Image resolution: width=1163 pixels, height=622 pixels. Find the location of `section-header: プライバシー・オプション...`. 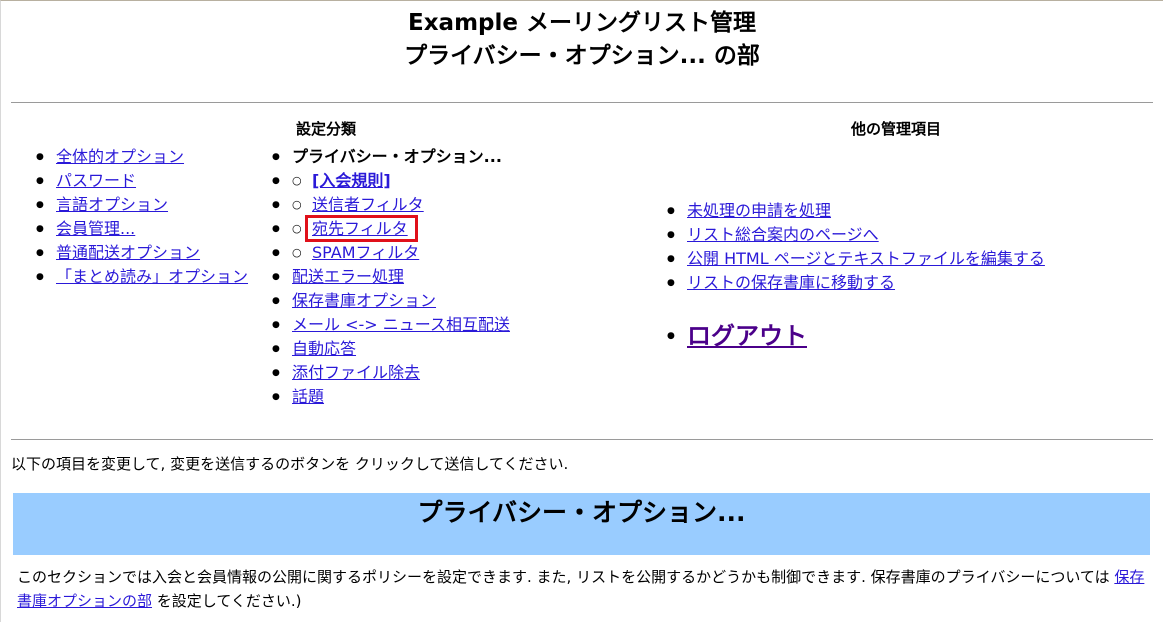

section-header: プライバシー・オプション... is located at coordinates (581, 524).